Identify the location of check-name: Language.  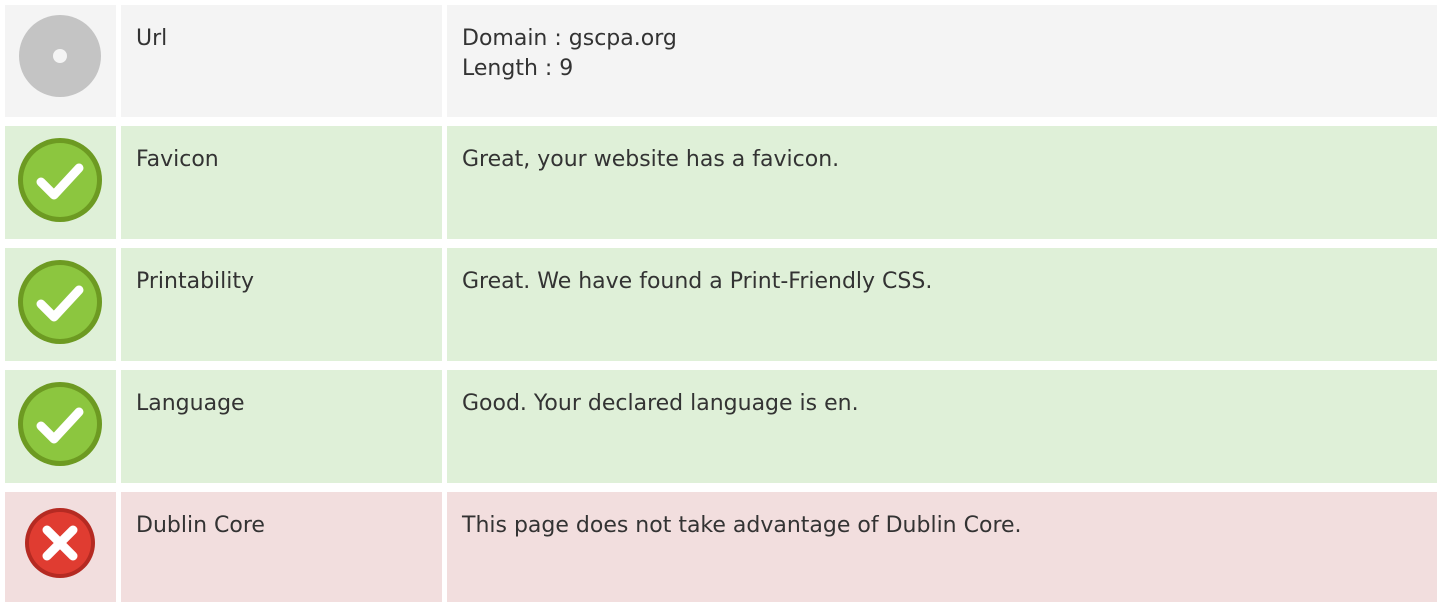
(190, 403).